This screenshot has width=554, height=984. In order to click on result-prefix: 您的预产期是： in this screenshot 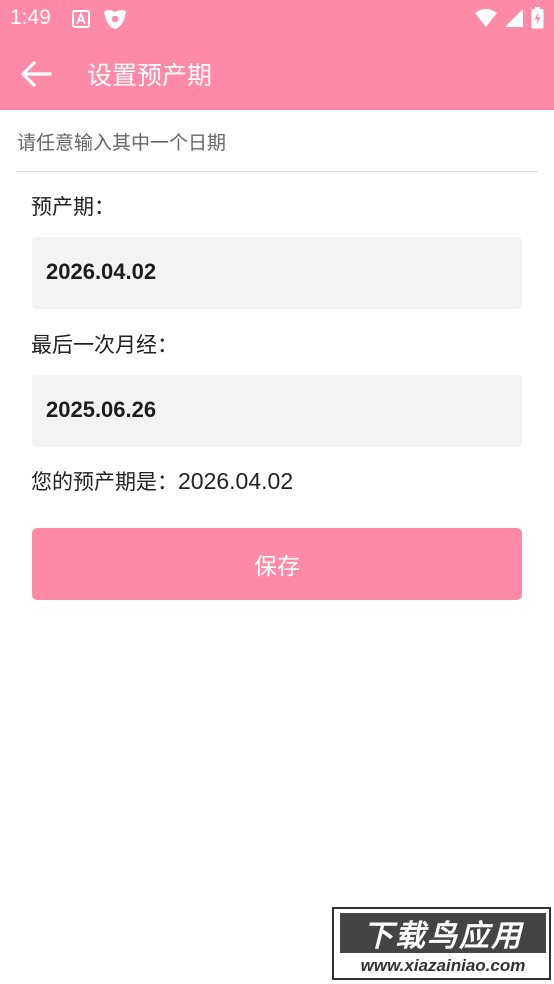, I will do `click(104, 482)`.